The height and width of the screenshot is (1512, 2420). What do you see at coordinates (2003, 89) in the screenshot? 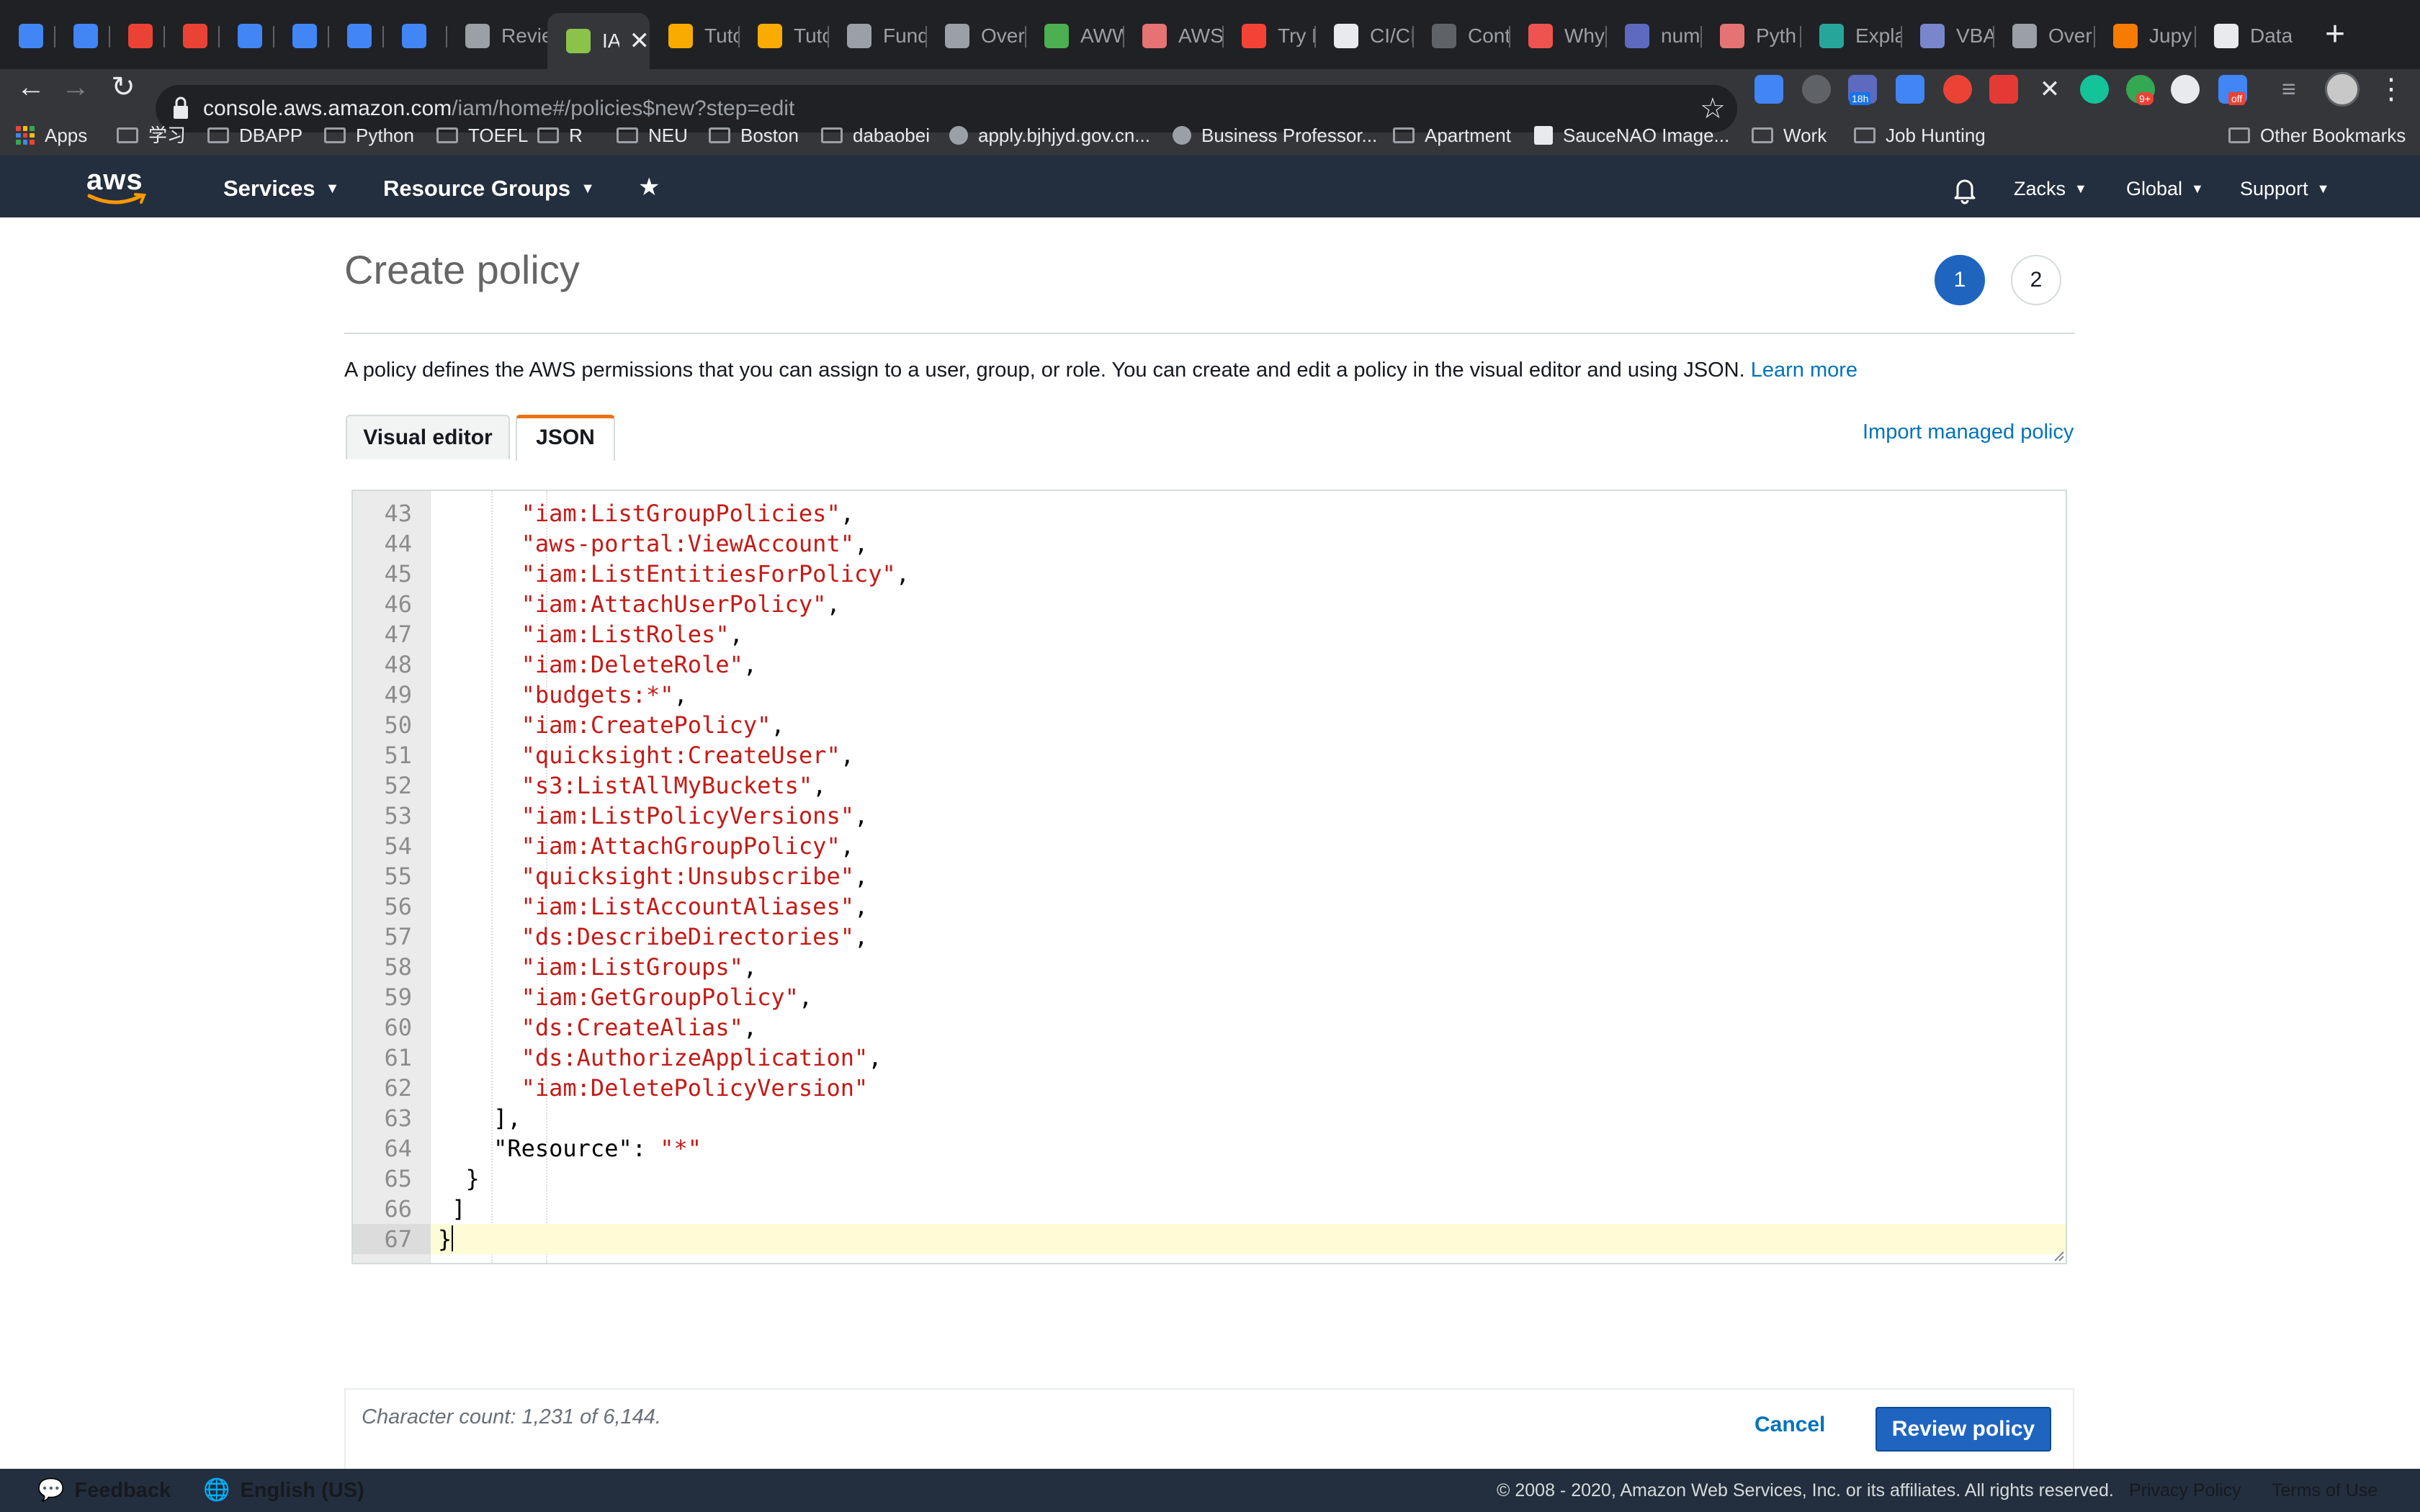
I see `adblock-extension-icon` at bounding box center [2003, 89].